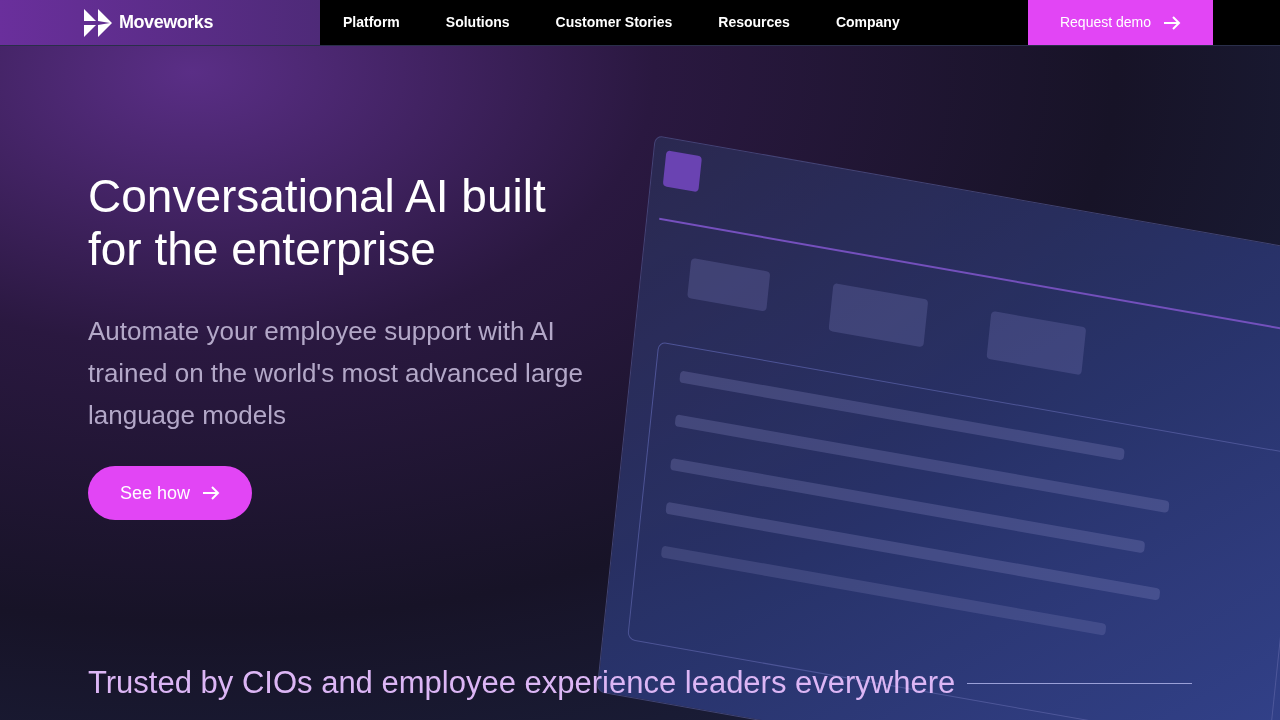 Image resolution: width=1280 pixels, height=720 pixels. I want to click on hero-heading: Conversational AI built for the enterprise, so click(317, 223).